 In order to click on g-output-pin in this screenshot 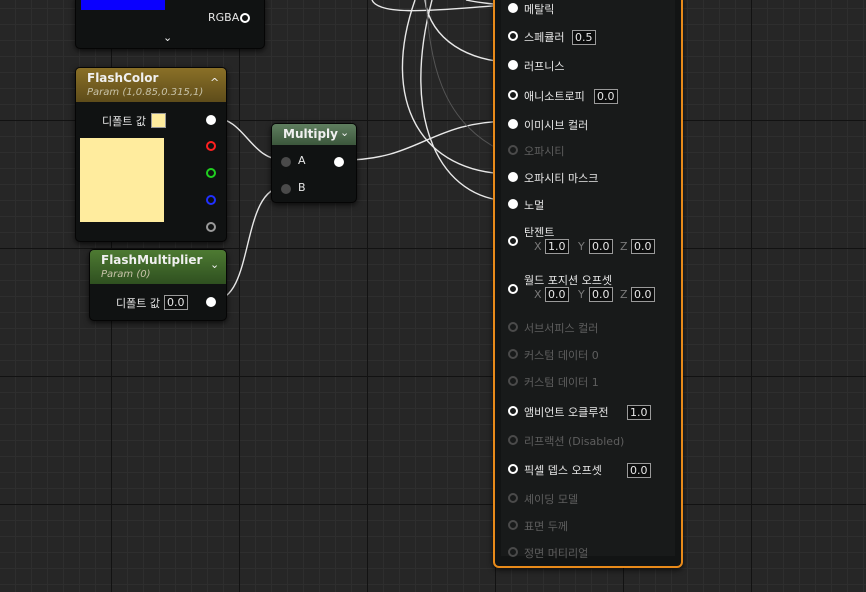, I will do `click(211, 173)`.